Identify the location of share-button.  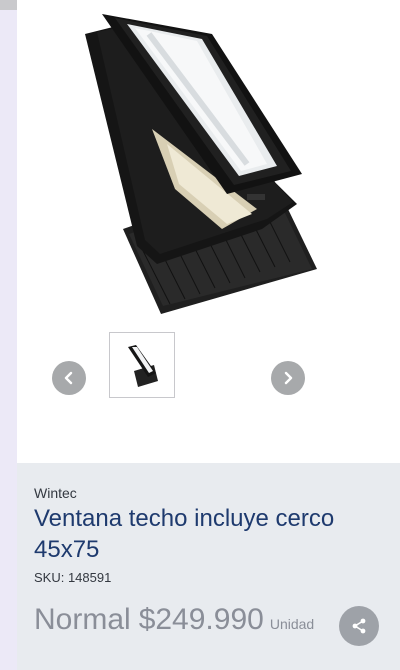
(359, 626).